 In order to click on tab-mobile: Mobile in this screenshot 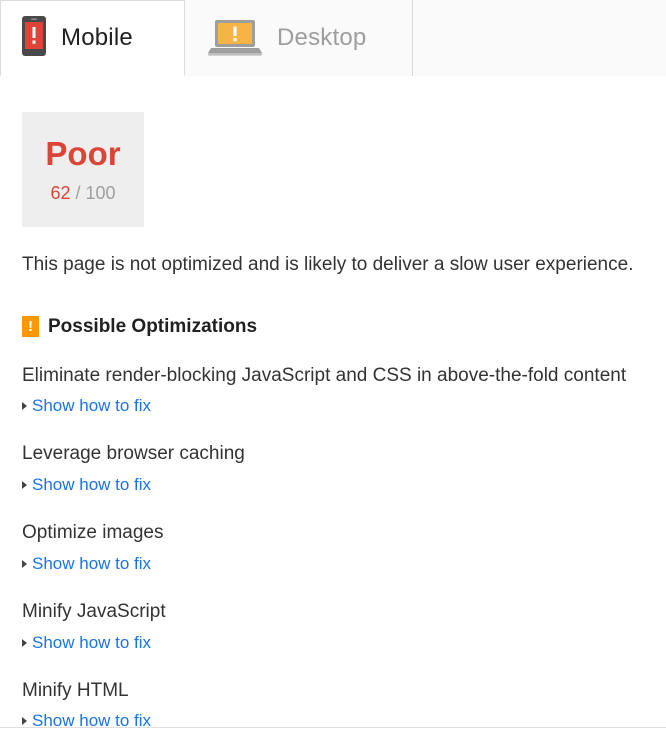, I will do `click(92, 38)`.